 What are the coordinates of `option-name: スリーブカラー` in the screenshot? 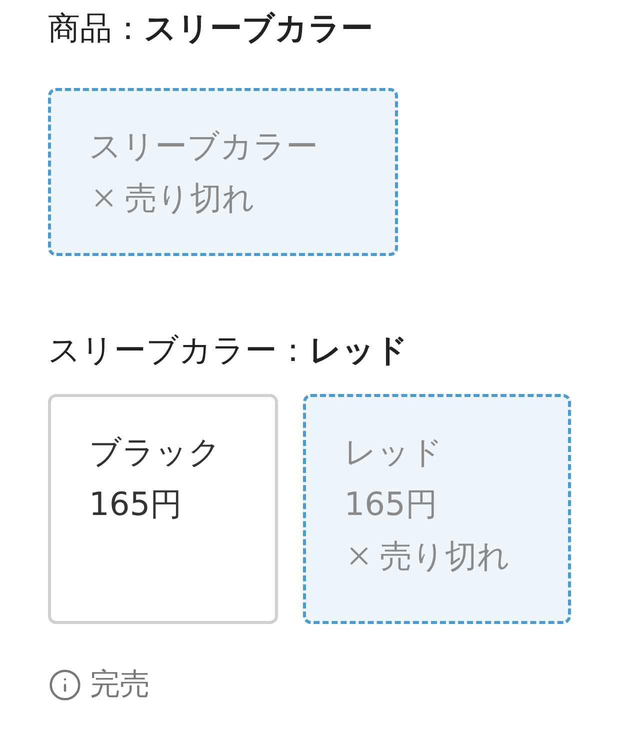 It's located at (204, 146).